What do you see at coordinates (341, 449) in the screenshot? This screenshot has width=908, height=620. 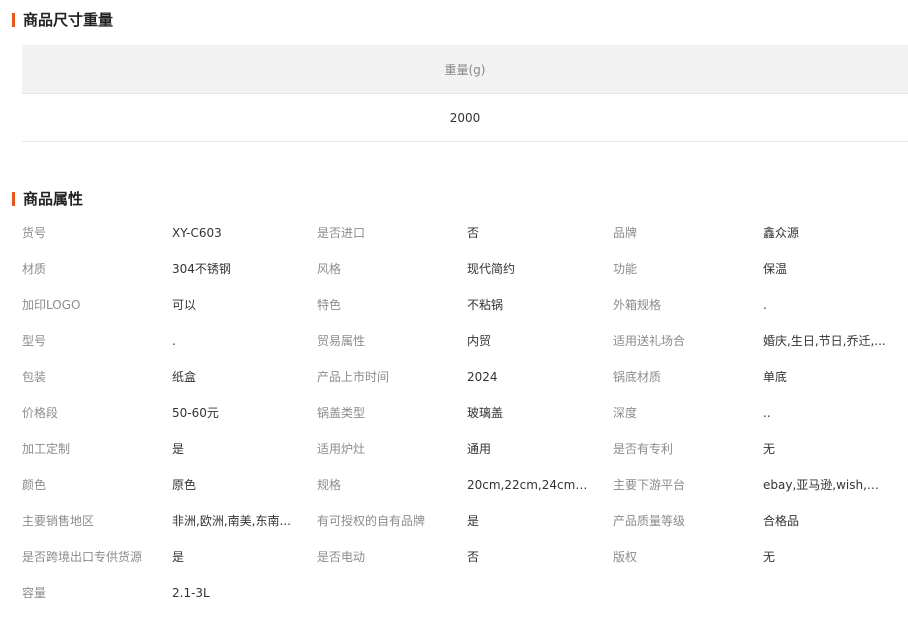 I see `attribute-label: 适用炉灶` at bounding box center [341, 449].